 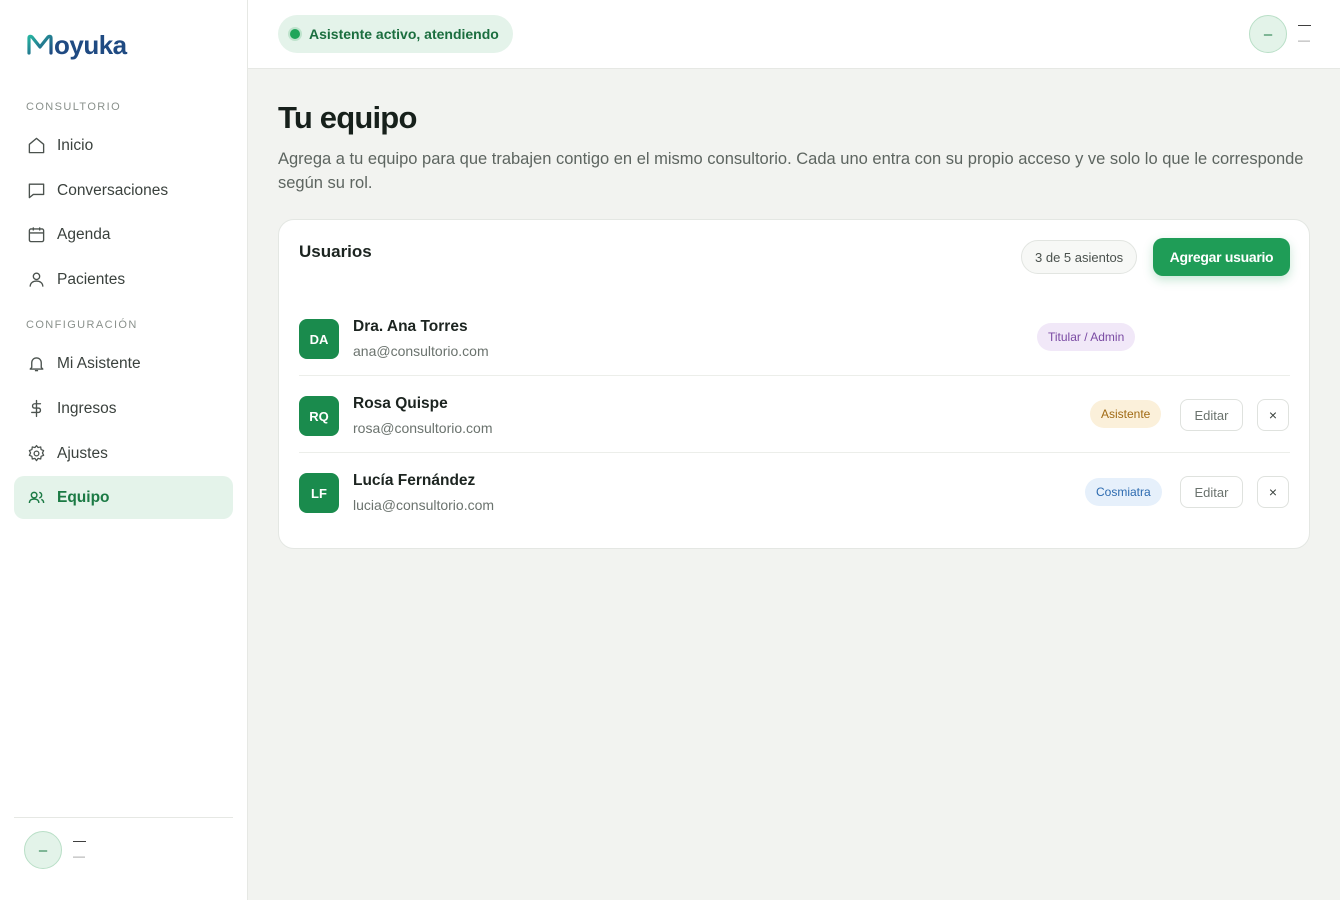 I want to click on role-badge: Asistente, so click(x=1126, y=414).